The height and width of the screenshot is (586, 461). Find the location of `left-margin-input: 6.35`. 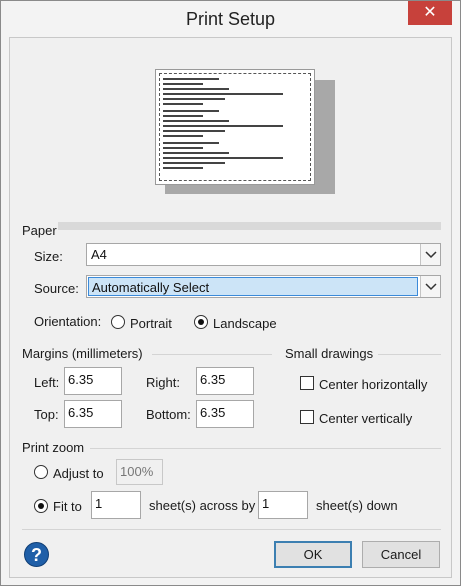

left-margin-input: 6.35 is located at coordinates (93, 381).